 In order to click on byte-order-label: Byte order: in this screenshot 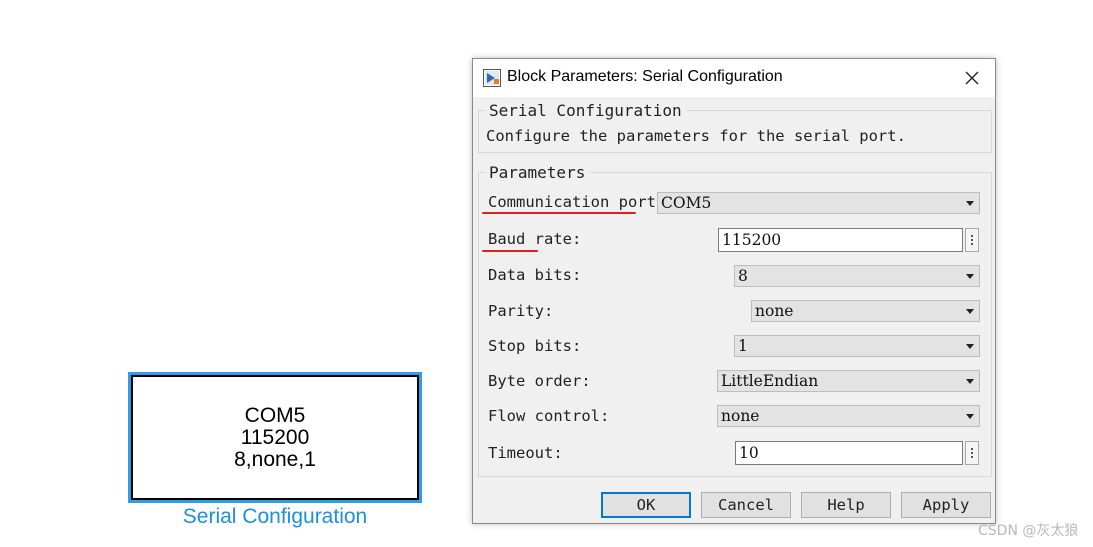, I will do `click(539, 381)`.